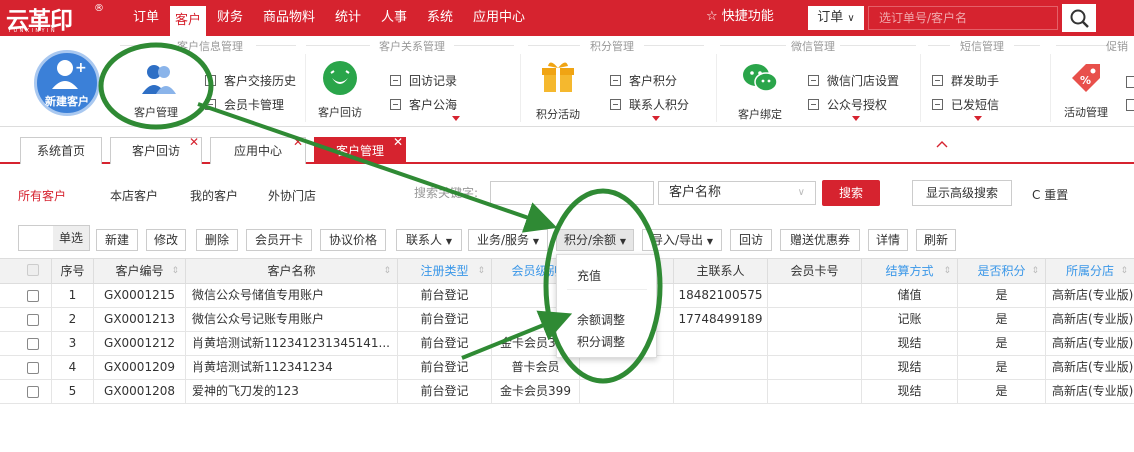 This screenshot has height=452, width=1134. What do you see at coordinates (73, 343) in the screenshot?
I see `cell-no: 3` at bounding box center [73, 343].